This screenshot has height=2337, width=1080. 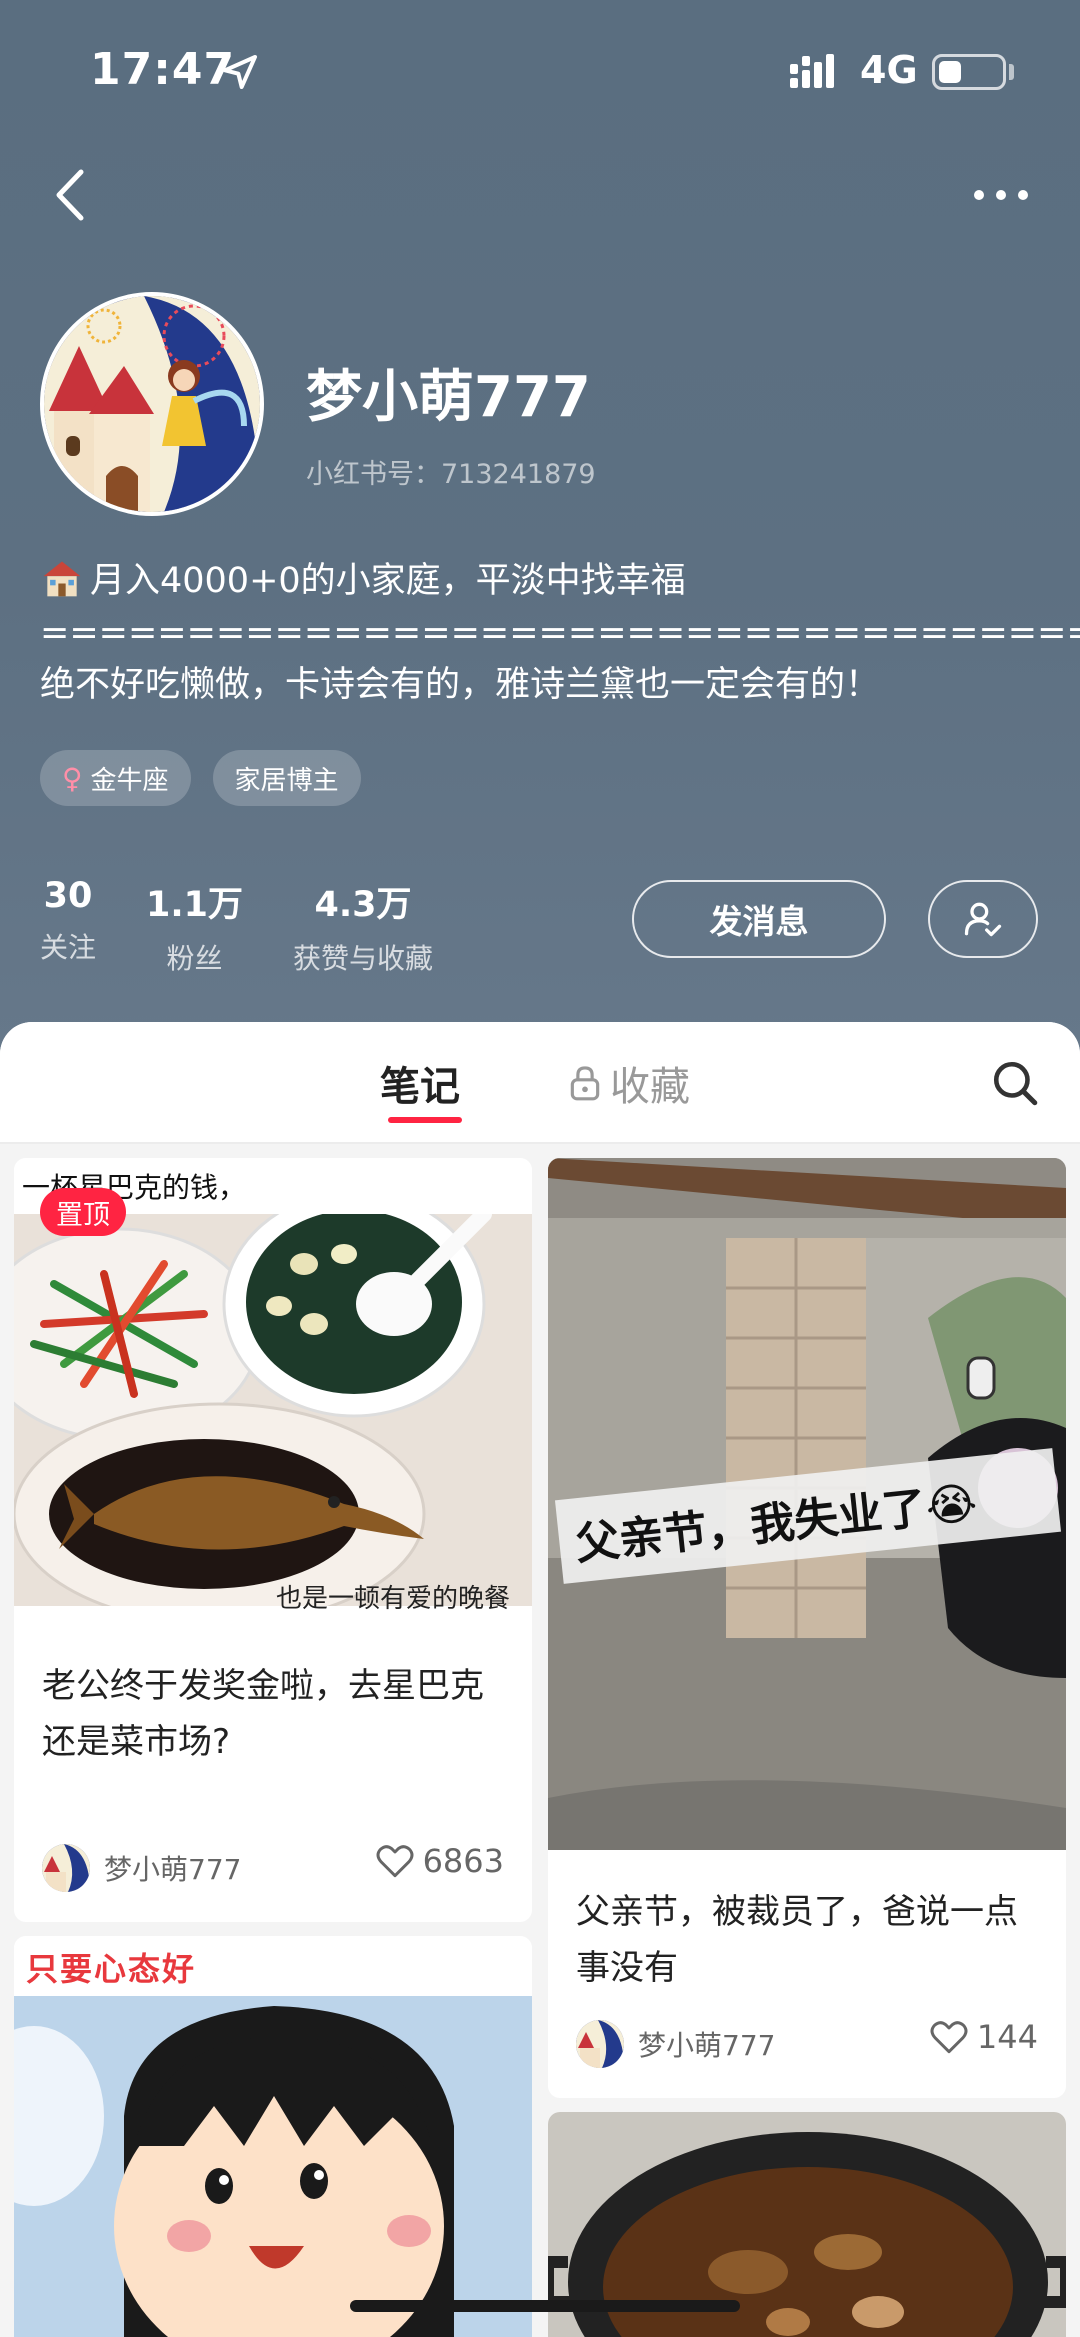 What do you see at coordinates (540, 70) in the screenshot?
I see `status-bar: 17:47 4G` at bounding box center [540, 70].